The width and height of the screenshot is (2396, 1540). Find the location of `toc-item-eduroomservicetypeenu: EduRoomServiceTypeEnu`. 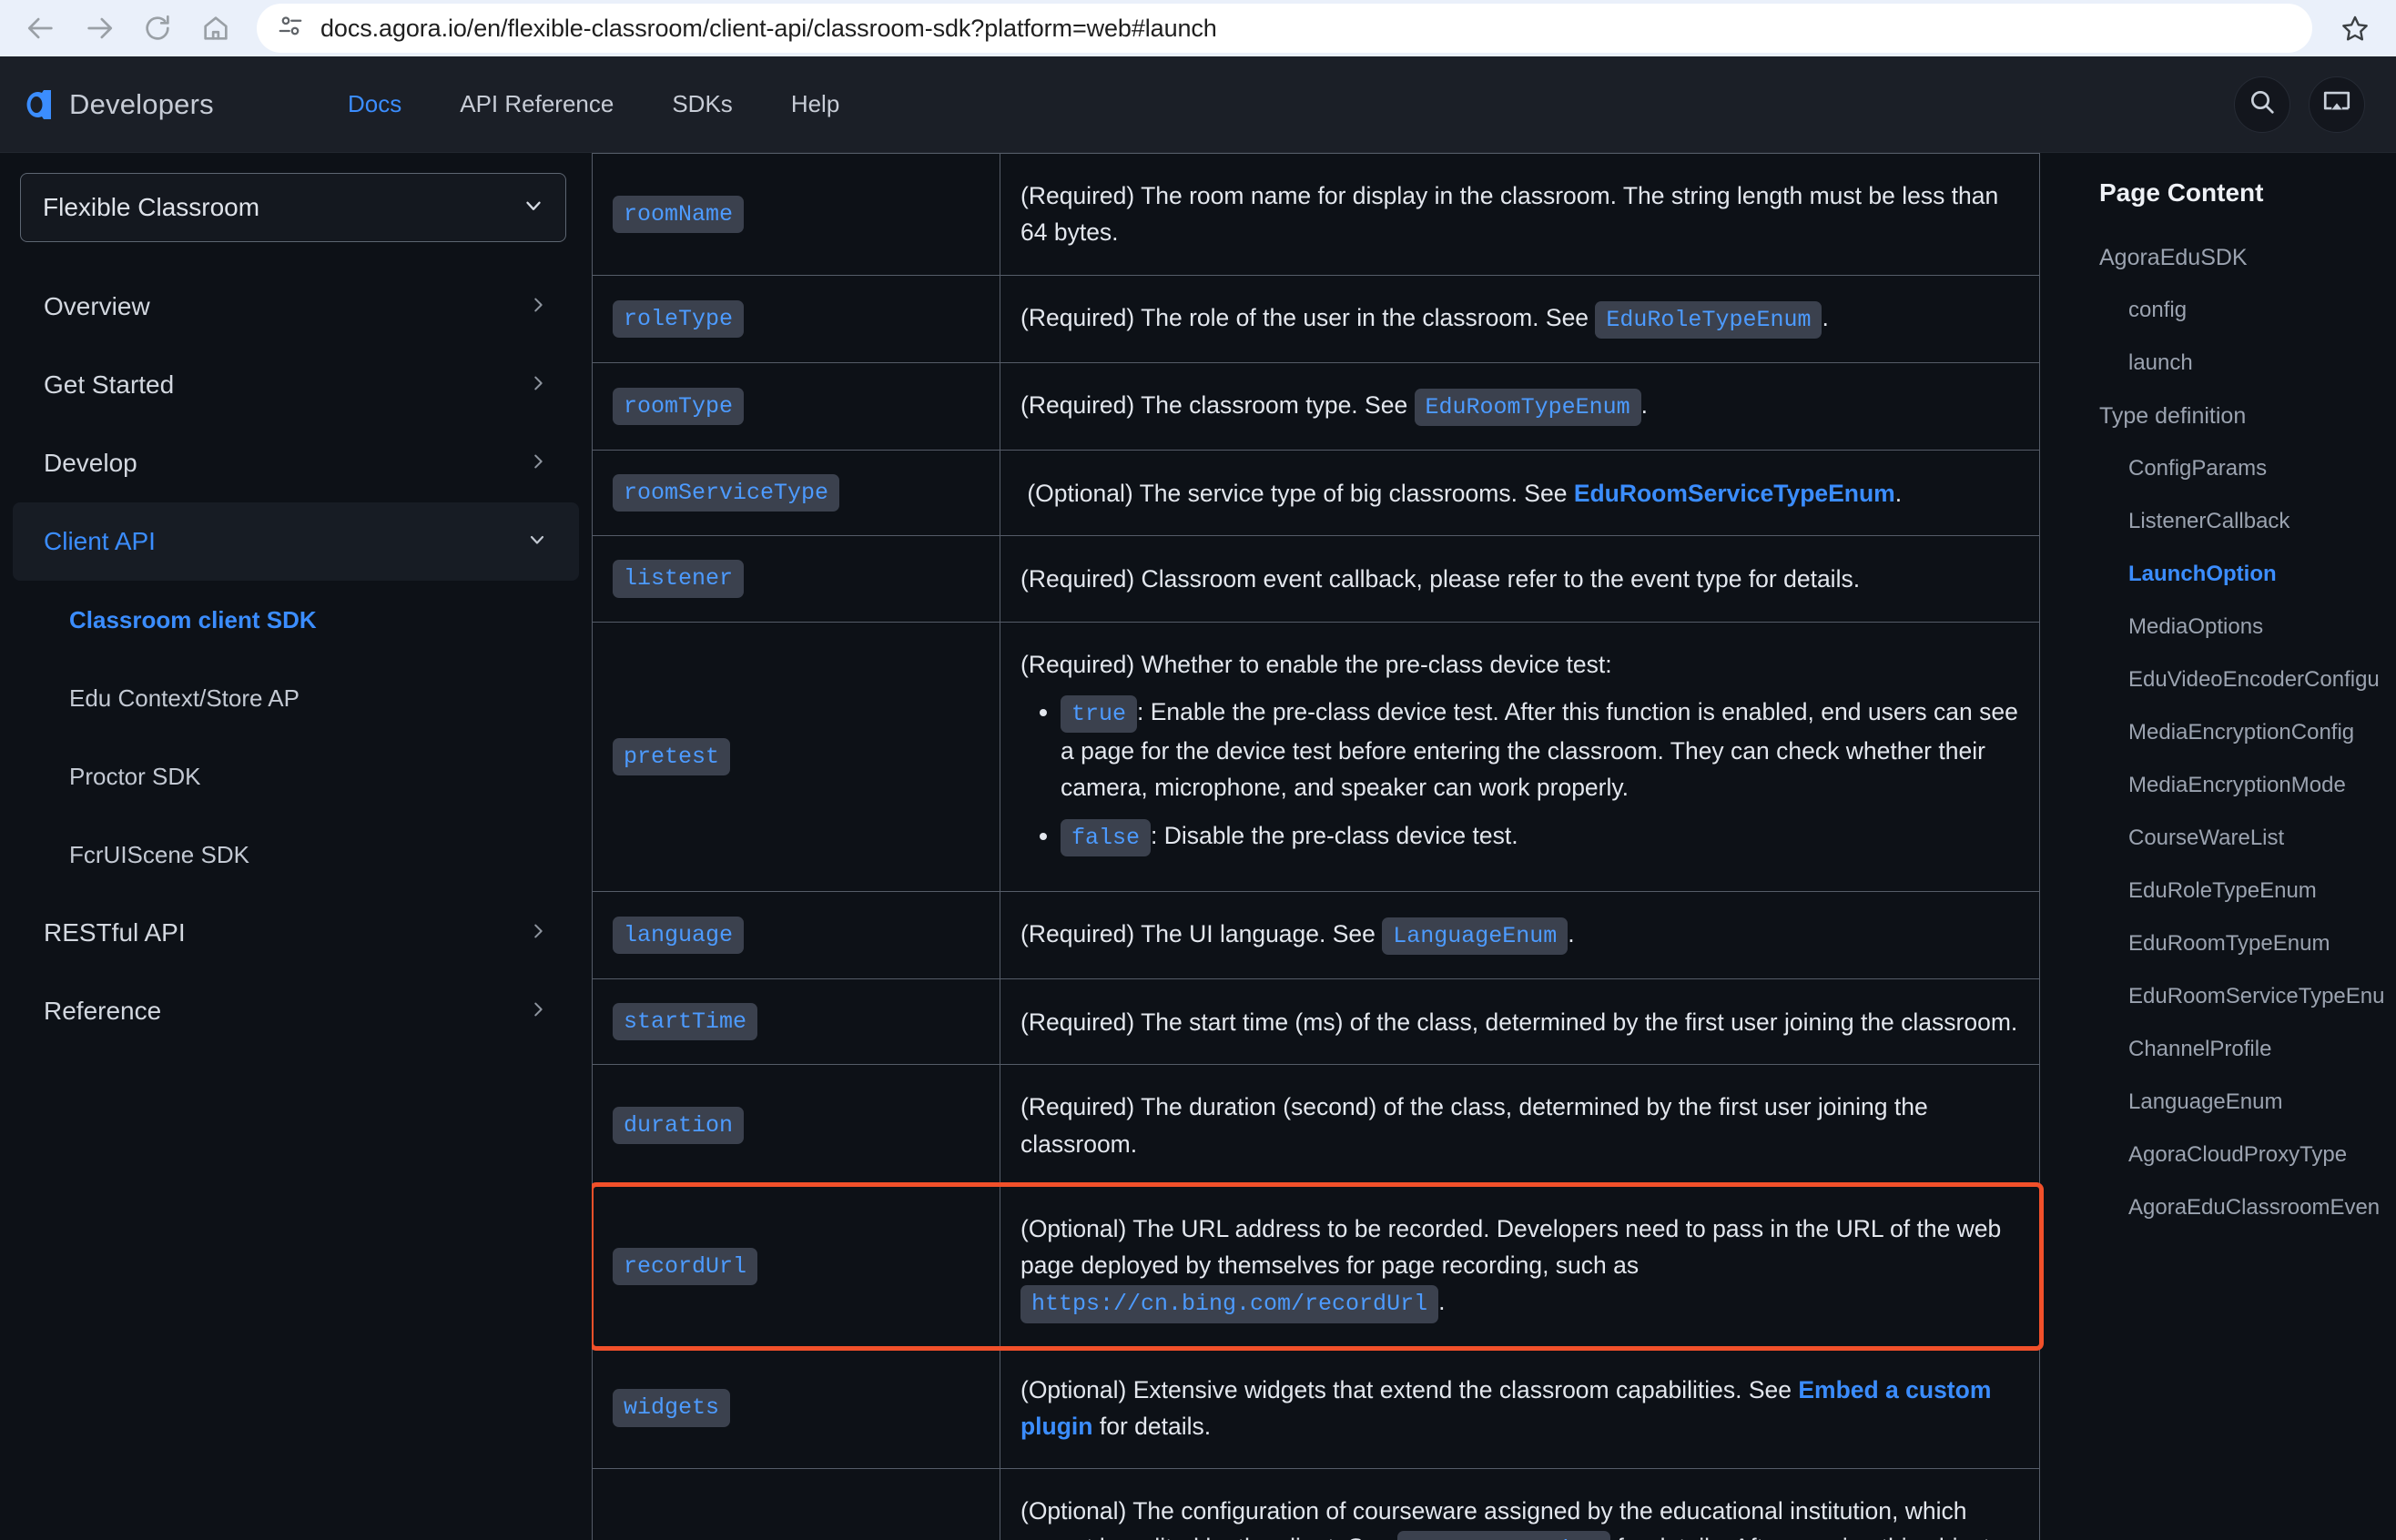

toc-item-eduroomservicetypeenu: EduRoomServiceTypeEnu is located at coordinates (2247, 996).